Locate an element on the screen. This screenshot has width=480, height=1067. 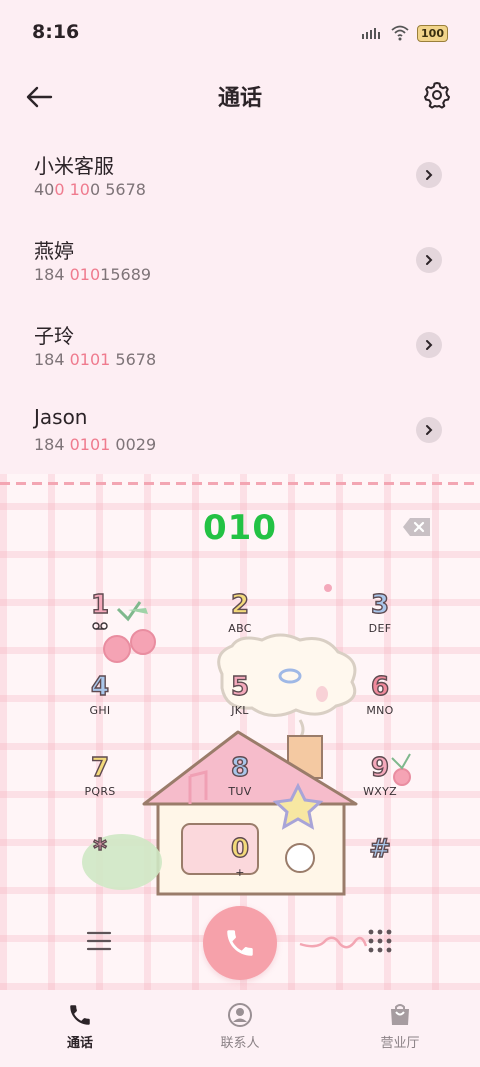
dot-decoration is located at coordinates (328, 588).